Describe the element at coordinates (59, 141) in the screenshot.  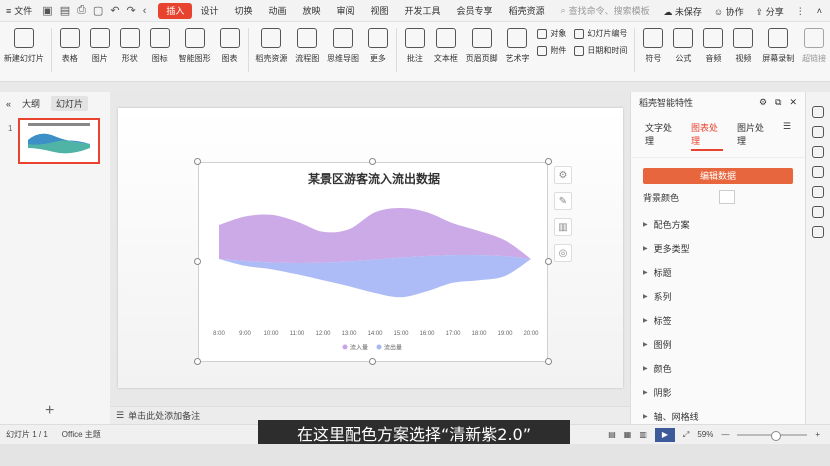
I see `slide-thumbnail` at that location.